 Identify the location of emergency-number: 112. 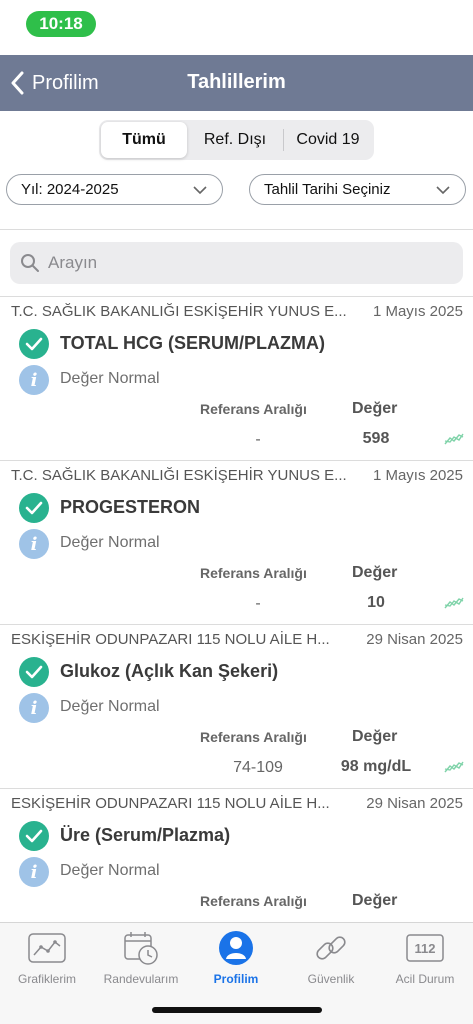
(425, 948).